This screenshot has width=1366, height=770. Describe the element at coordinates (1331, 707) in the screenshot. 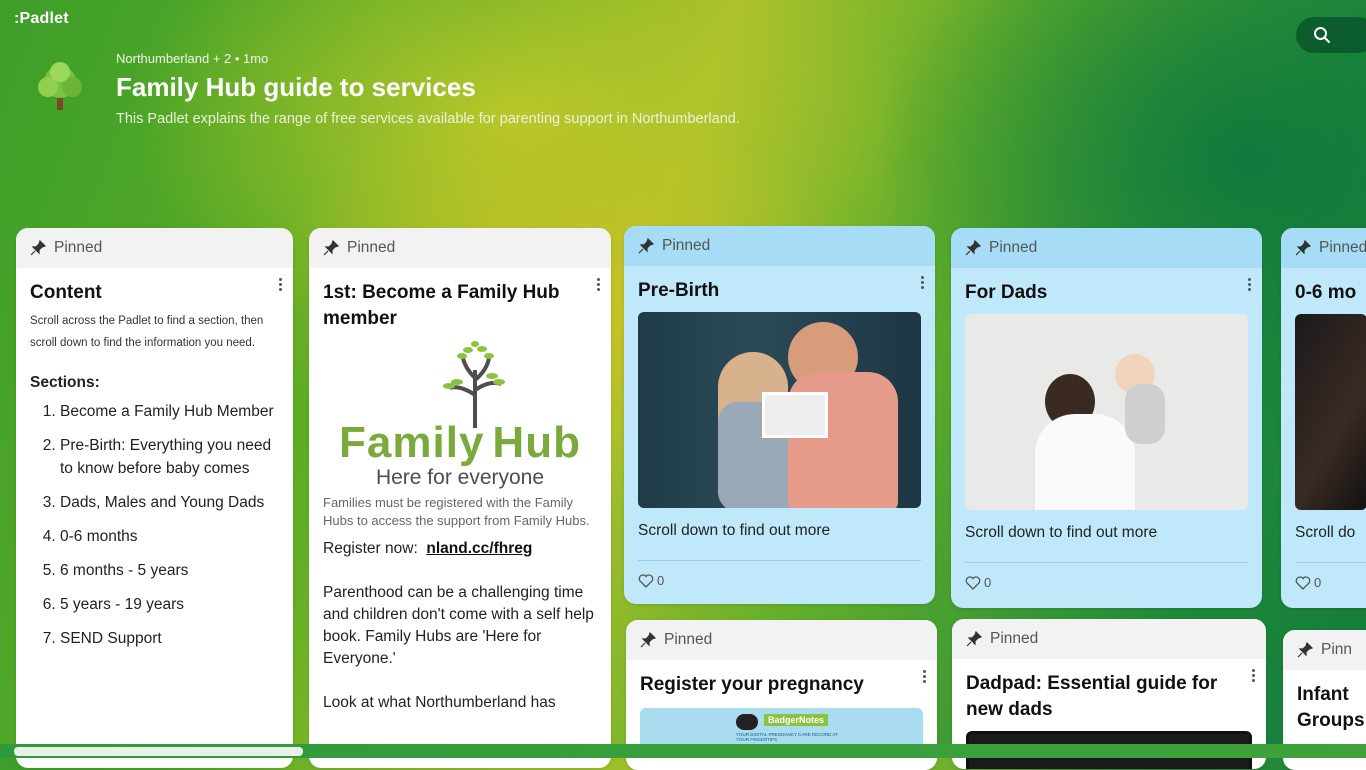

I see `card-title: Infant Groups` at that location.